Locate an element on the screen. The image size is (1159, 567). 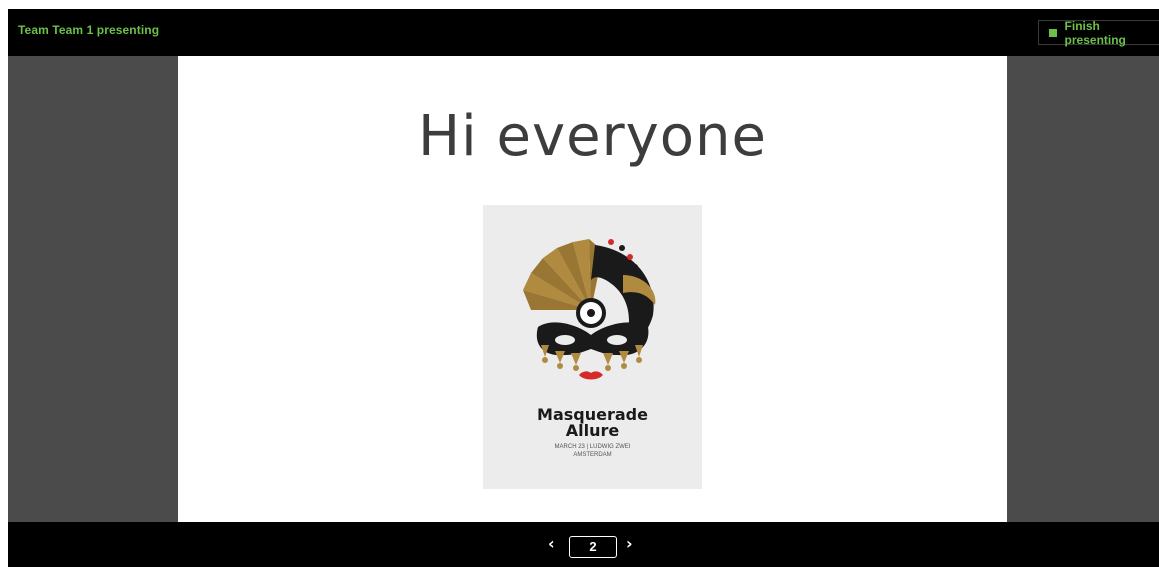
poster-subtitle-line2: AMSTERDAM is located at coordinates (592, 455).